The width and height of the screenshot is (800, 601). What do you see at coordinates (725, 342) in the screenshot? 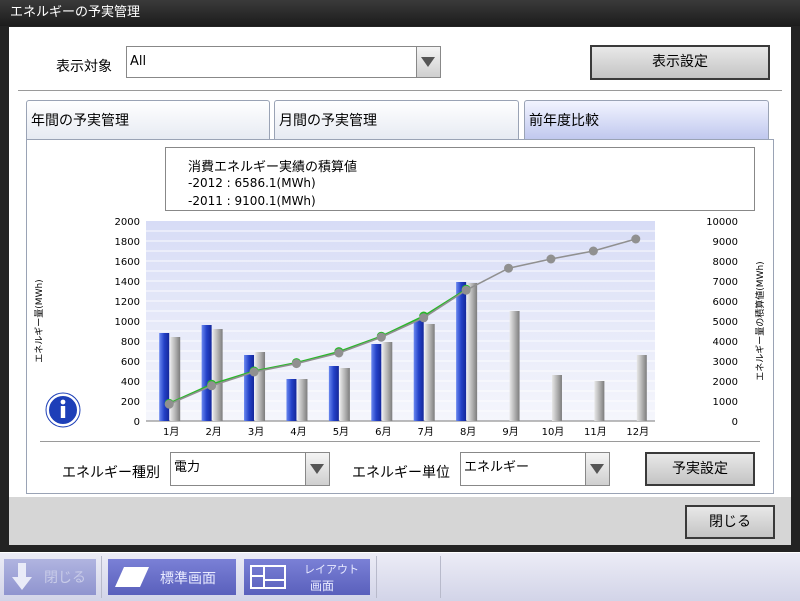
I see `y-tick-label-right: 4000` at bounding box center [725, 342].